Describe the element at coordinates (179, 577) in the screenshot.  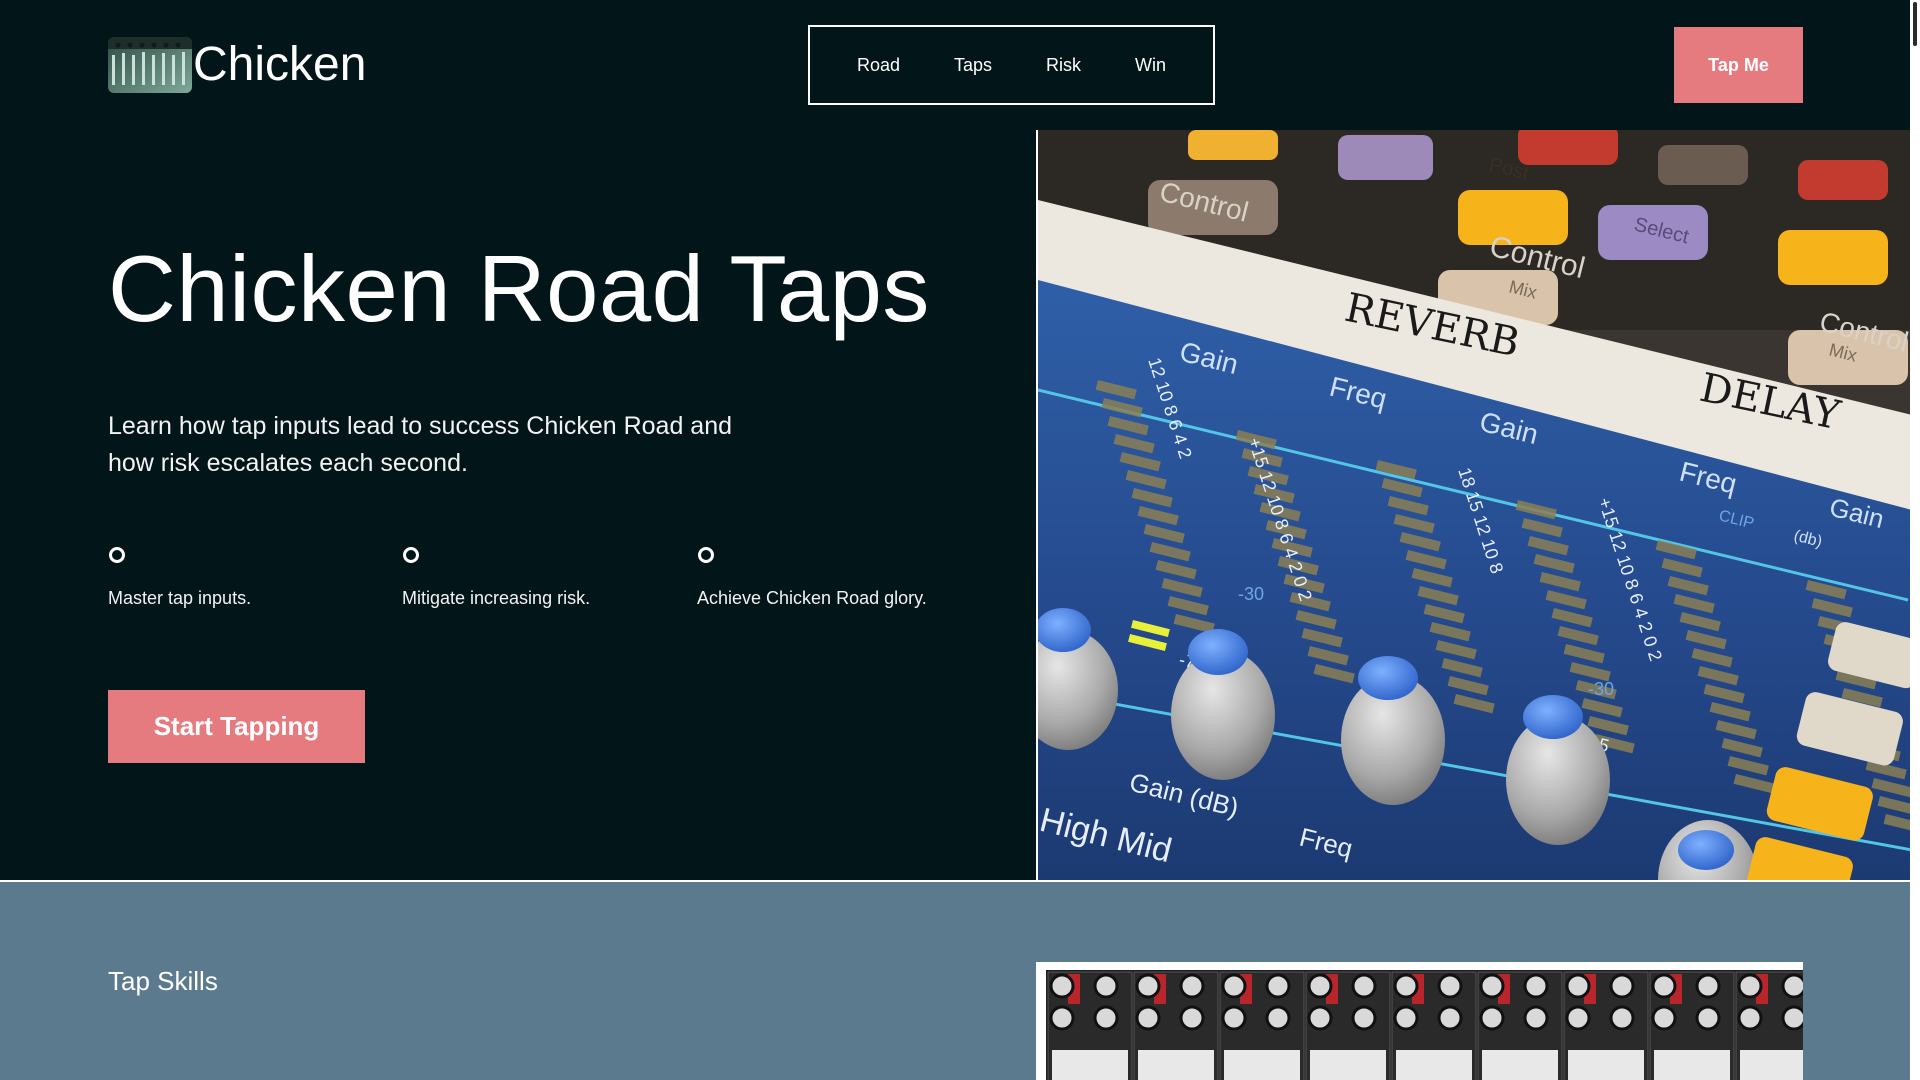
I see `feature-item: Master tap inputs.` at that location.